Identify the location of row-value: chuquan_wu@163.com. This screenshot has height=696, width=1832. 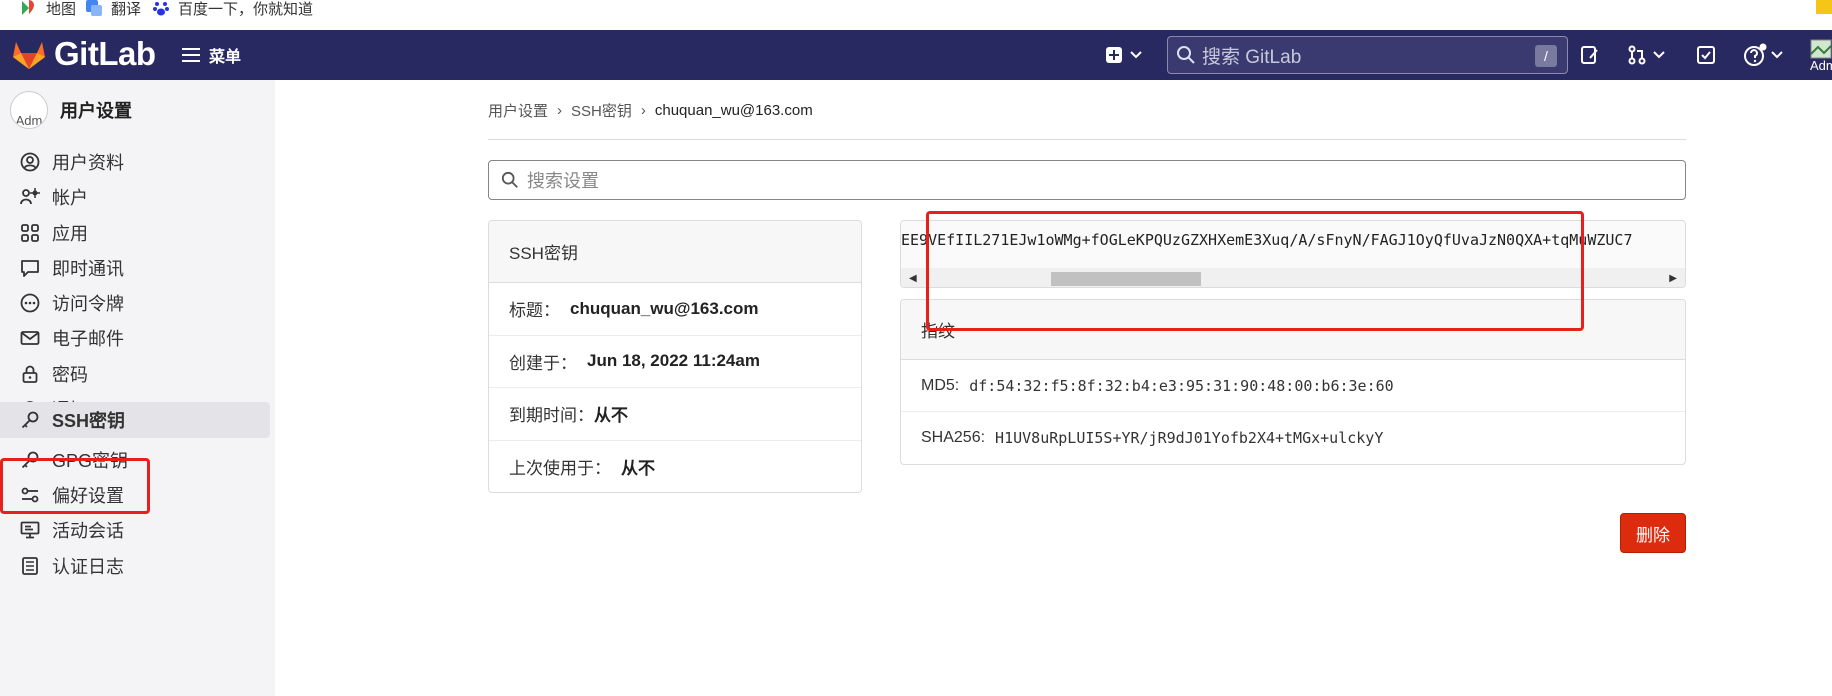
(664, 308).